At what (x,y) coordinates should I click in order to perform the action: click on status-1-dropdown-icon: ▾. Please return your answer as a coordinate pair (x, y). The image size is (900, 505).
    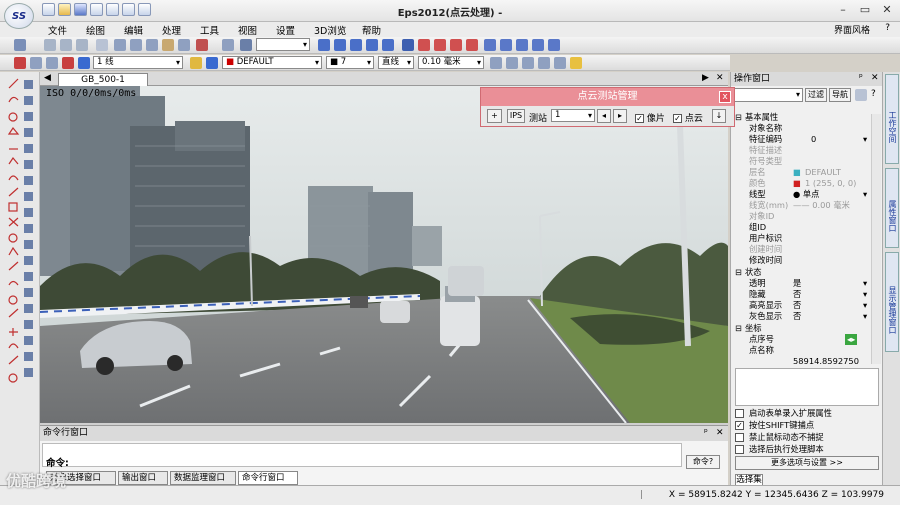
    Looking at the image, I should click on (865, 294).